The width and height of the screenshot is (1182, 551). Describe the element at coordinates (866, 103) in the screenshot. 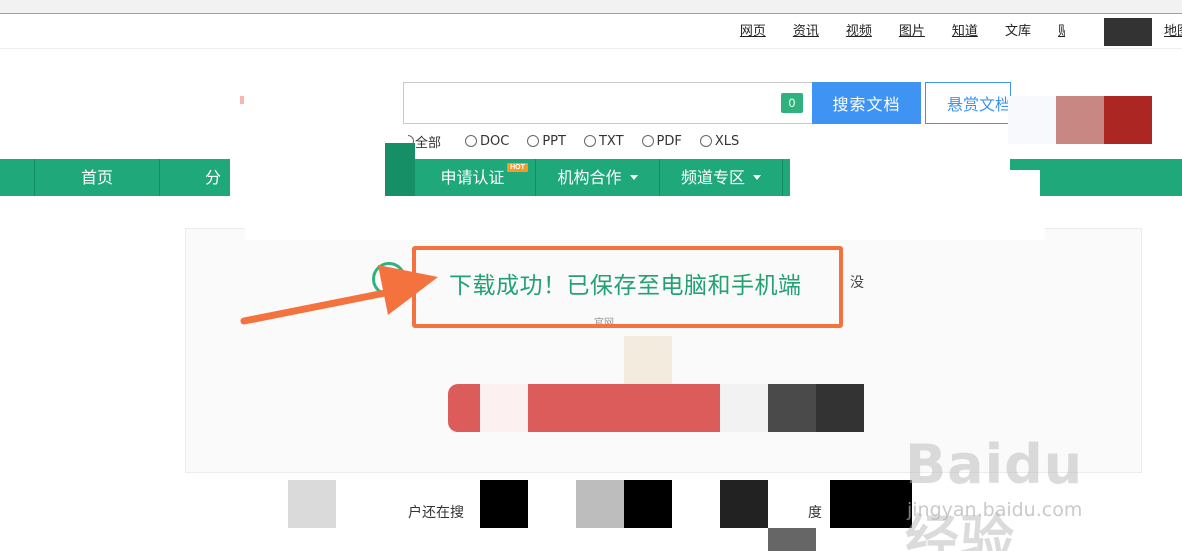

I see `search-documents-button: 搜索文档` at that location.